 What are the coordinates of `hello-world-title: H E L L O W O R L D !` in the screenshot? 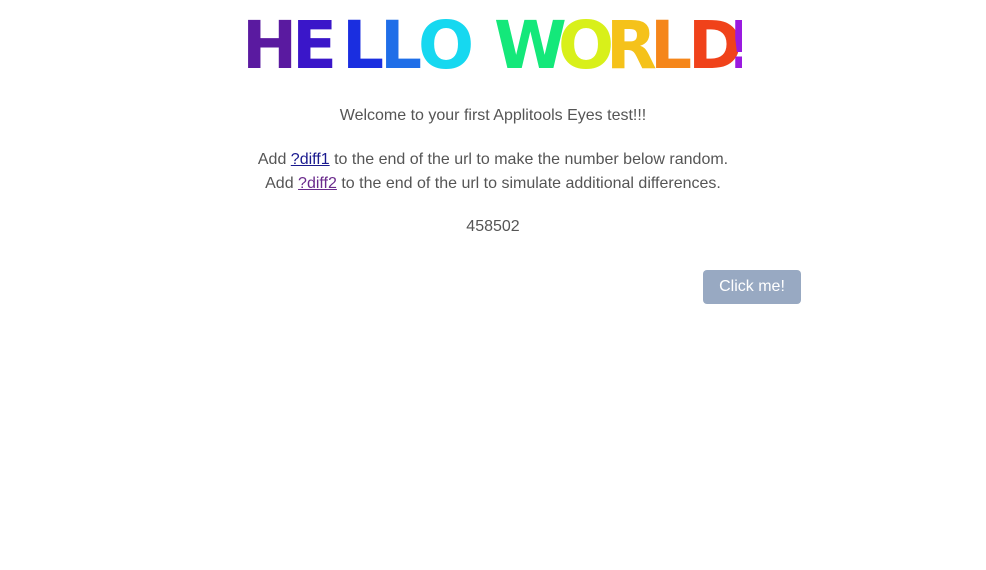 It's located at (492, 42).